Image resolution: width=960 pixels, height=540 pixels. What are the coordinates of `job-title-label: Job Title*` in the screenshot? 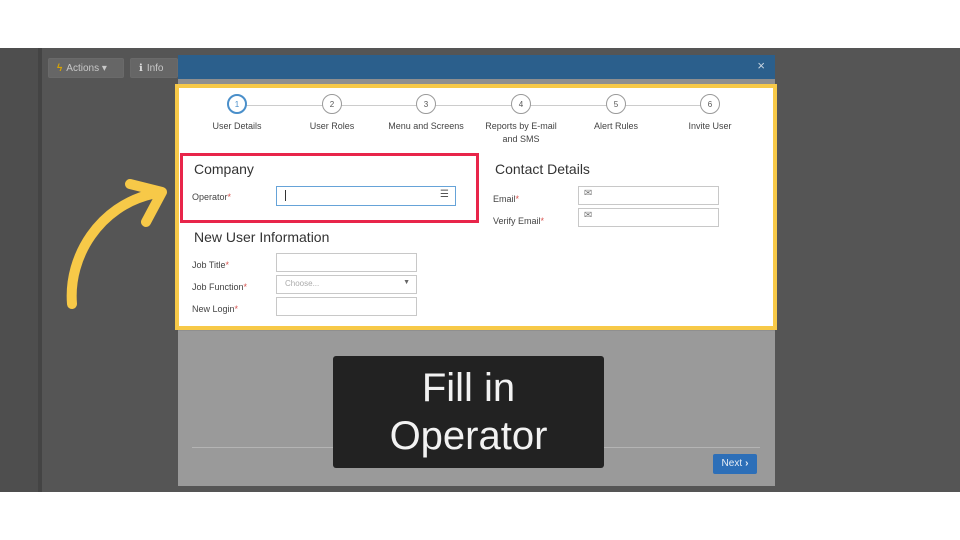 It's located at (211, 265).